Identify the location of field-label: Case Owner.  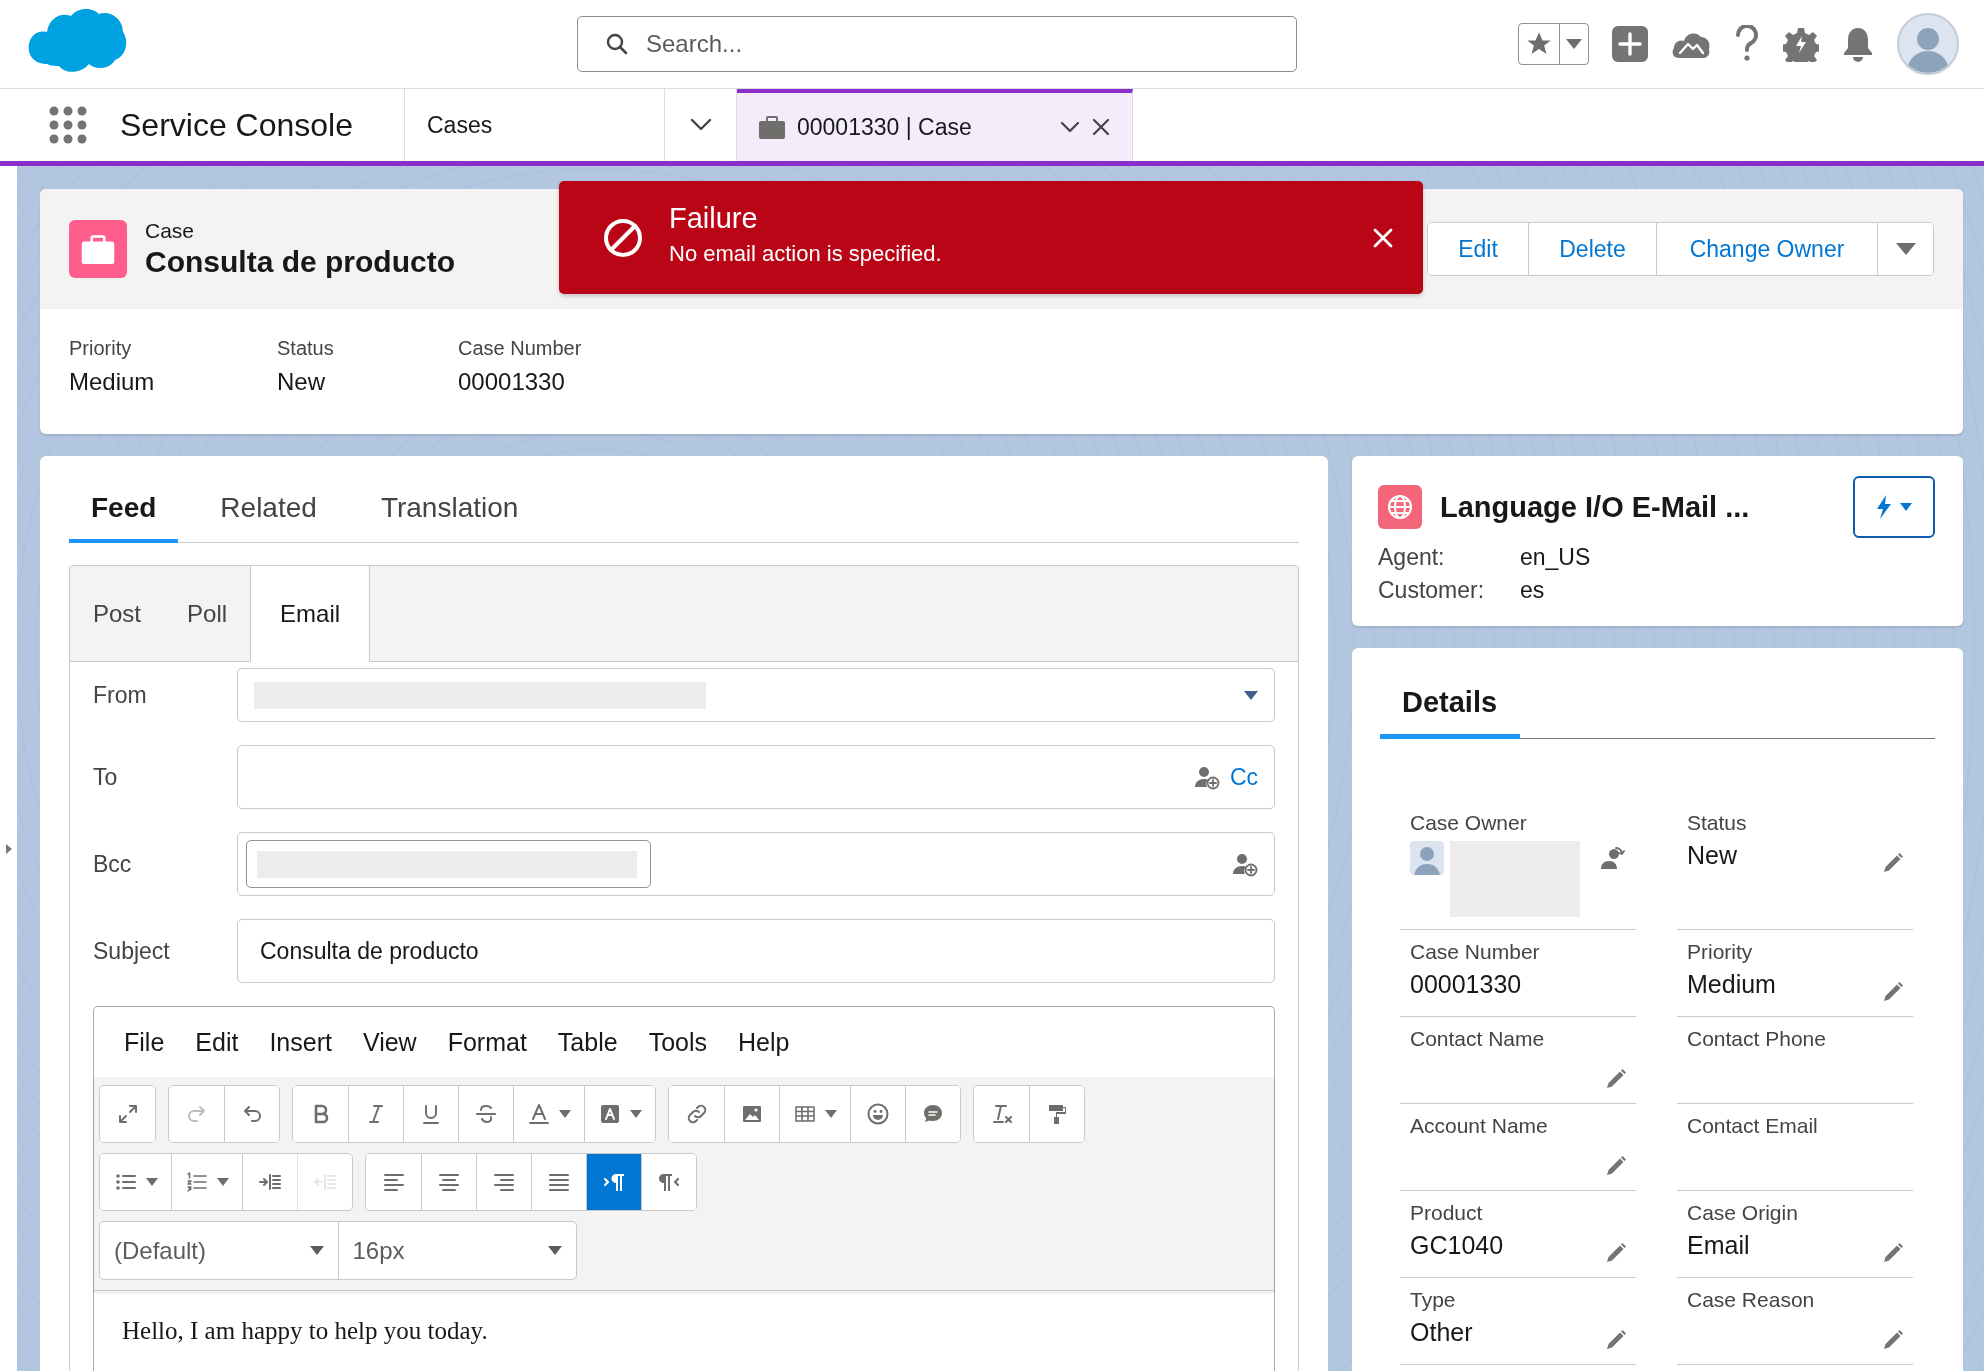
(1468, 823).